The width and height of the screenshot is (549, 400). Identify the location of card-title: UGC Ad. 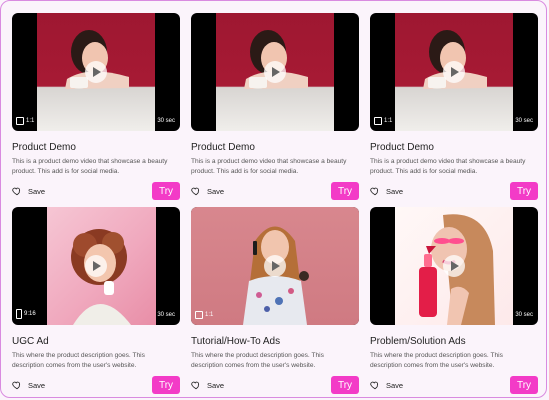
(30, 341).